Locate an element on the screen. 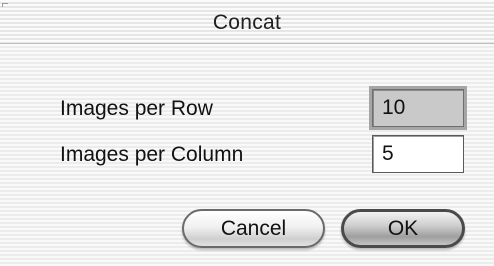 This screenshot has height=266, width=494. images-per-row-input is located at coordinates (418, 108).